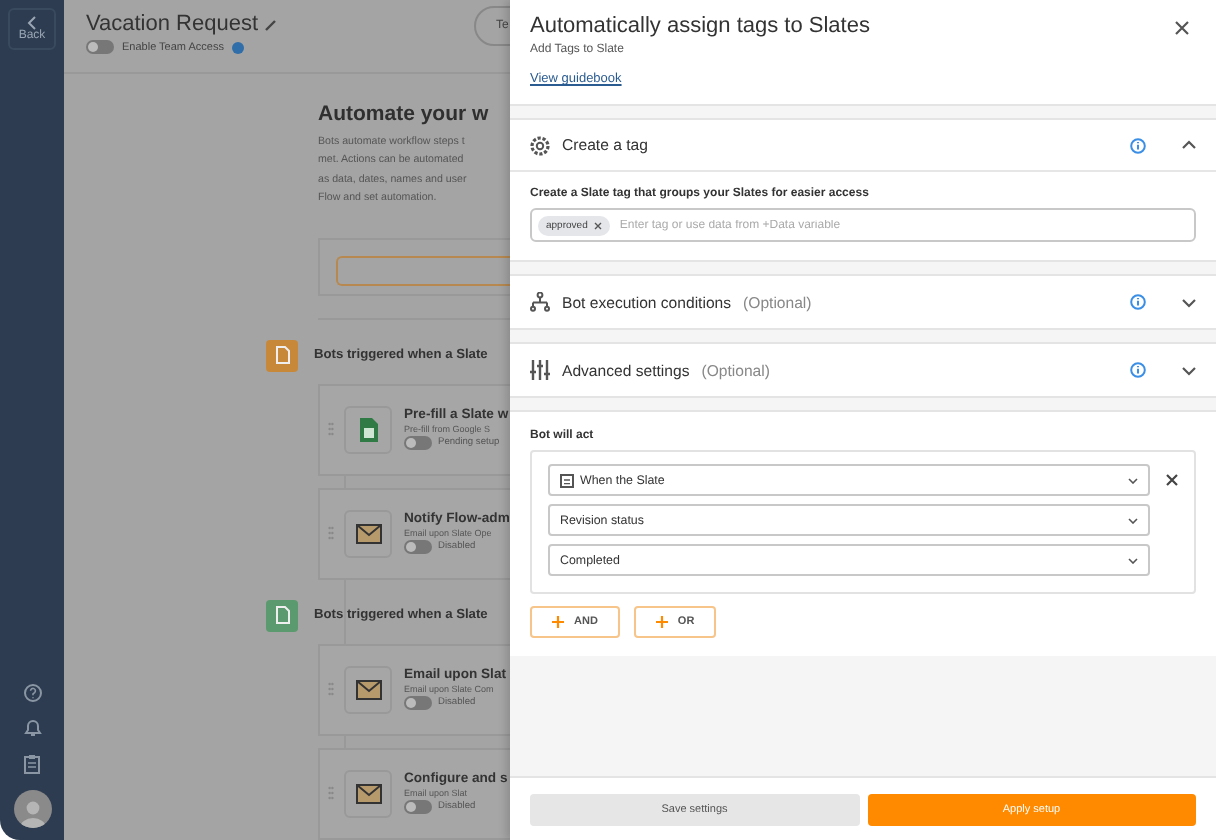  Describe the element at coordinates (271, 24) in the screenshot. I see `pencil-icon` at that location.